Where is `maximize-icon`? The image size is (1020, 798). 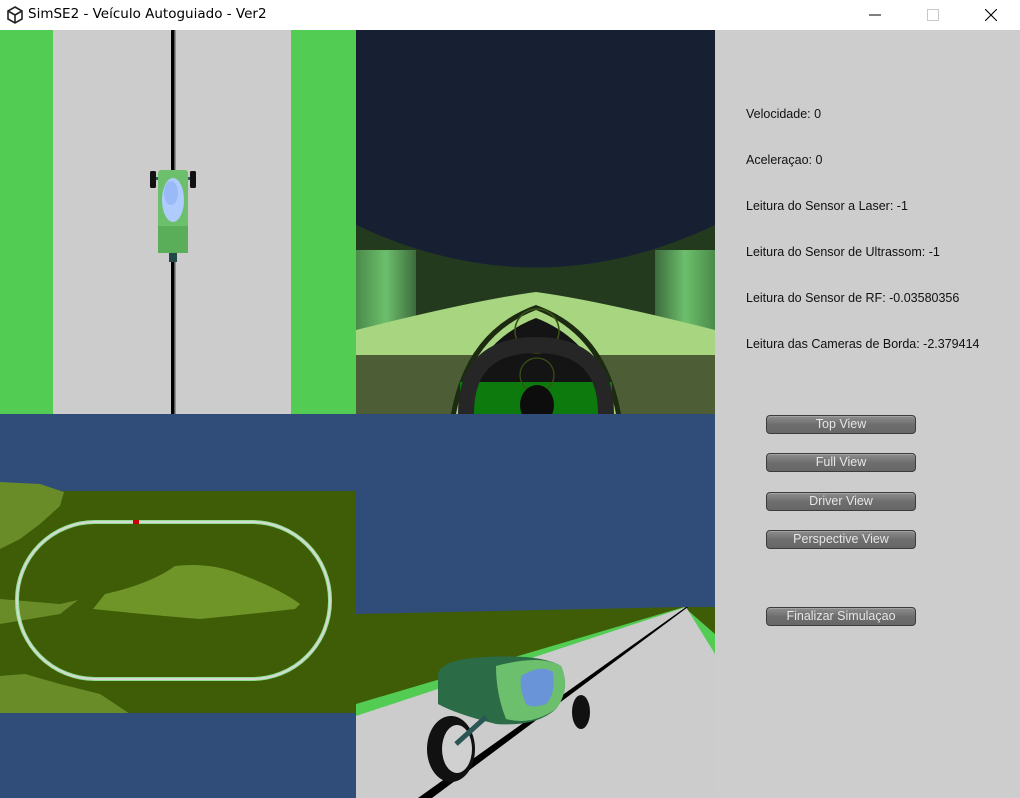
maximize-icon is located at coordinates (933, 15).